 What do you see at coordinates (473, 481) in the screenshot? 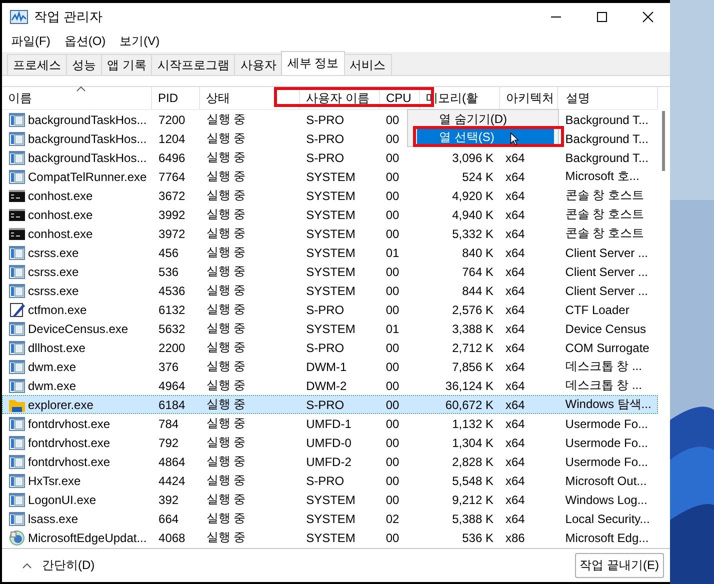
I see `table-cell: 5,548 K` at bounding box center [473, 481].